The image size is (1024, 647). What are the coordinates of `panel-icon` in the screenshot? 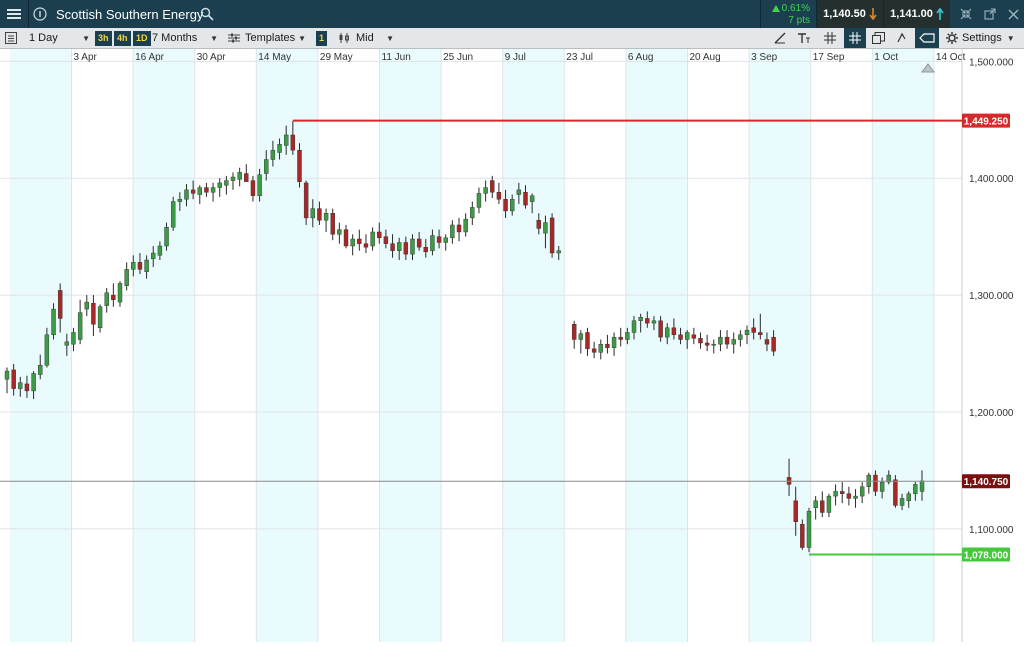 It's located at (11, 38).